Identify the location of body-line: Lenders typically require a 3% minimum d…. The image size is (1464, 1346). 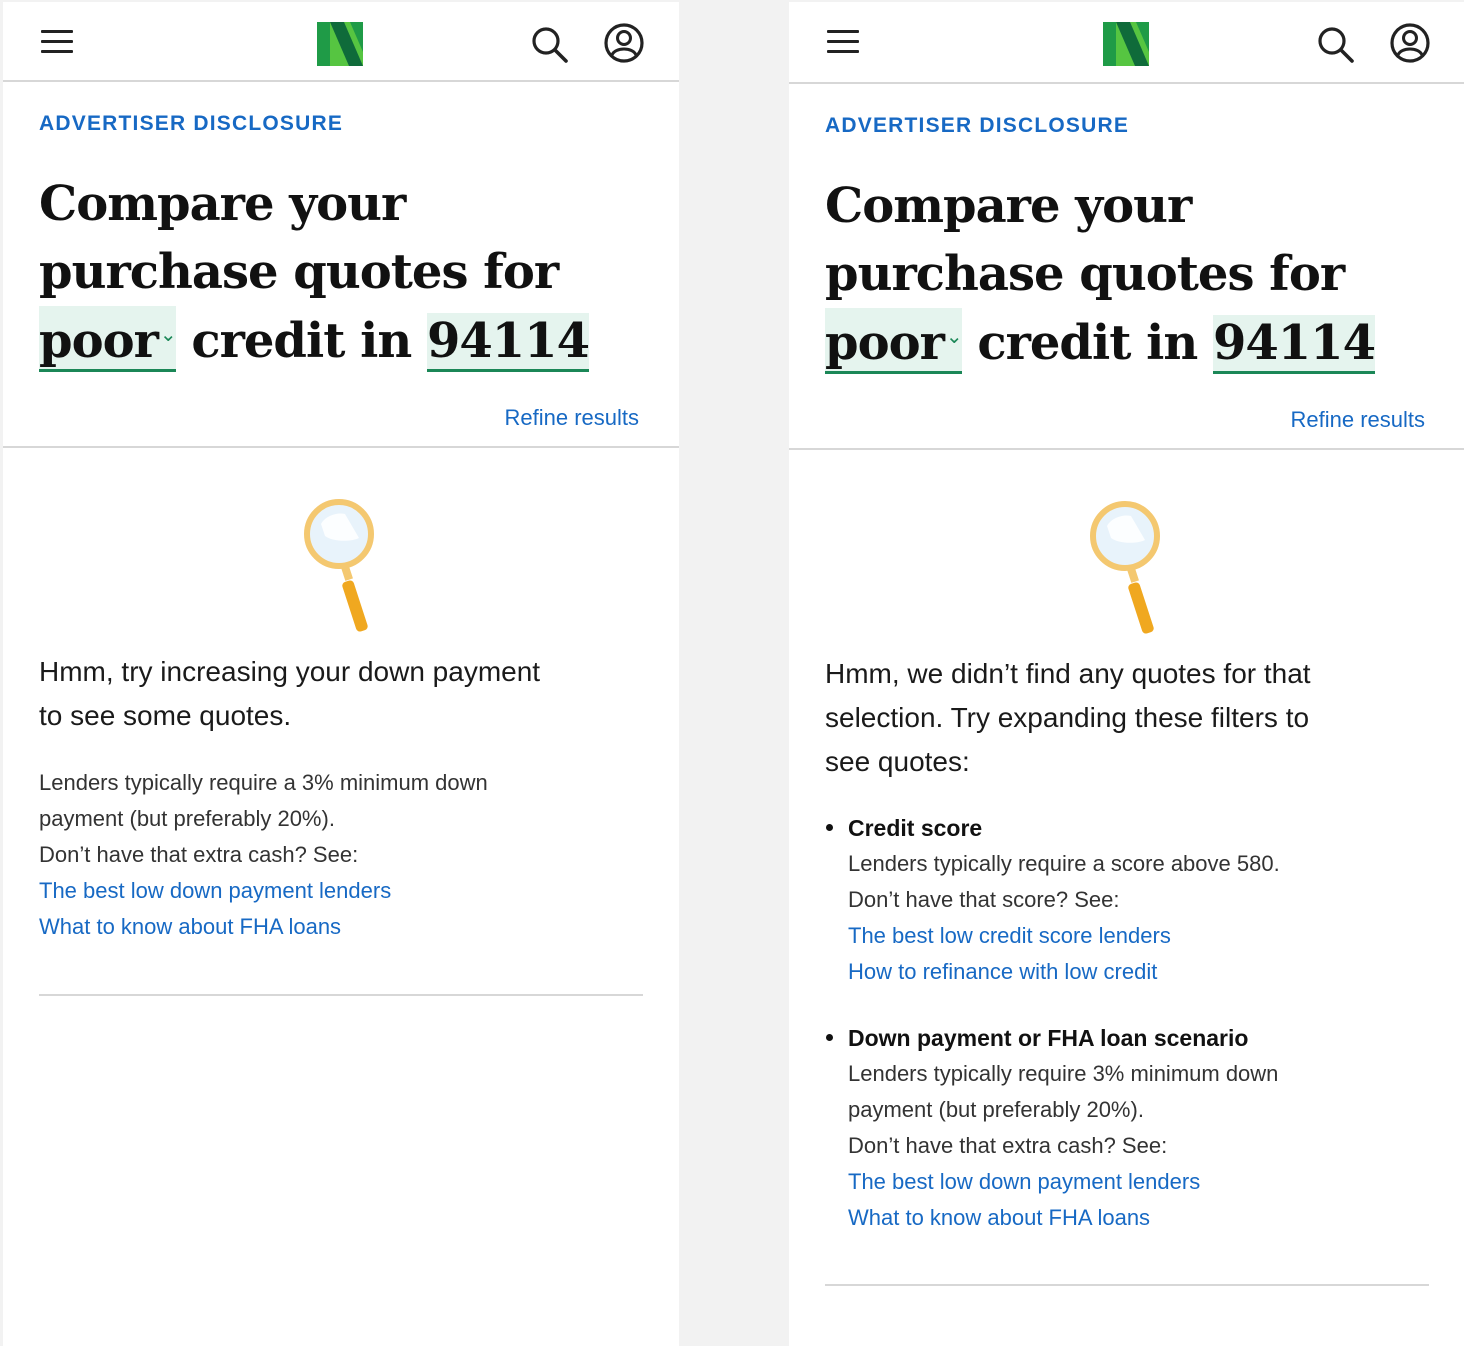
(263, 782).